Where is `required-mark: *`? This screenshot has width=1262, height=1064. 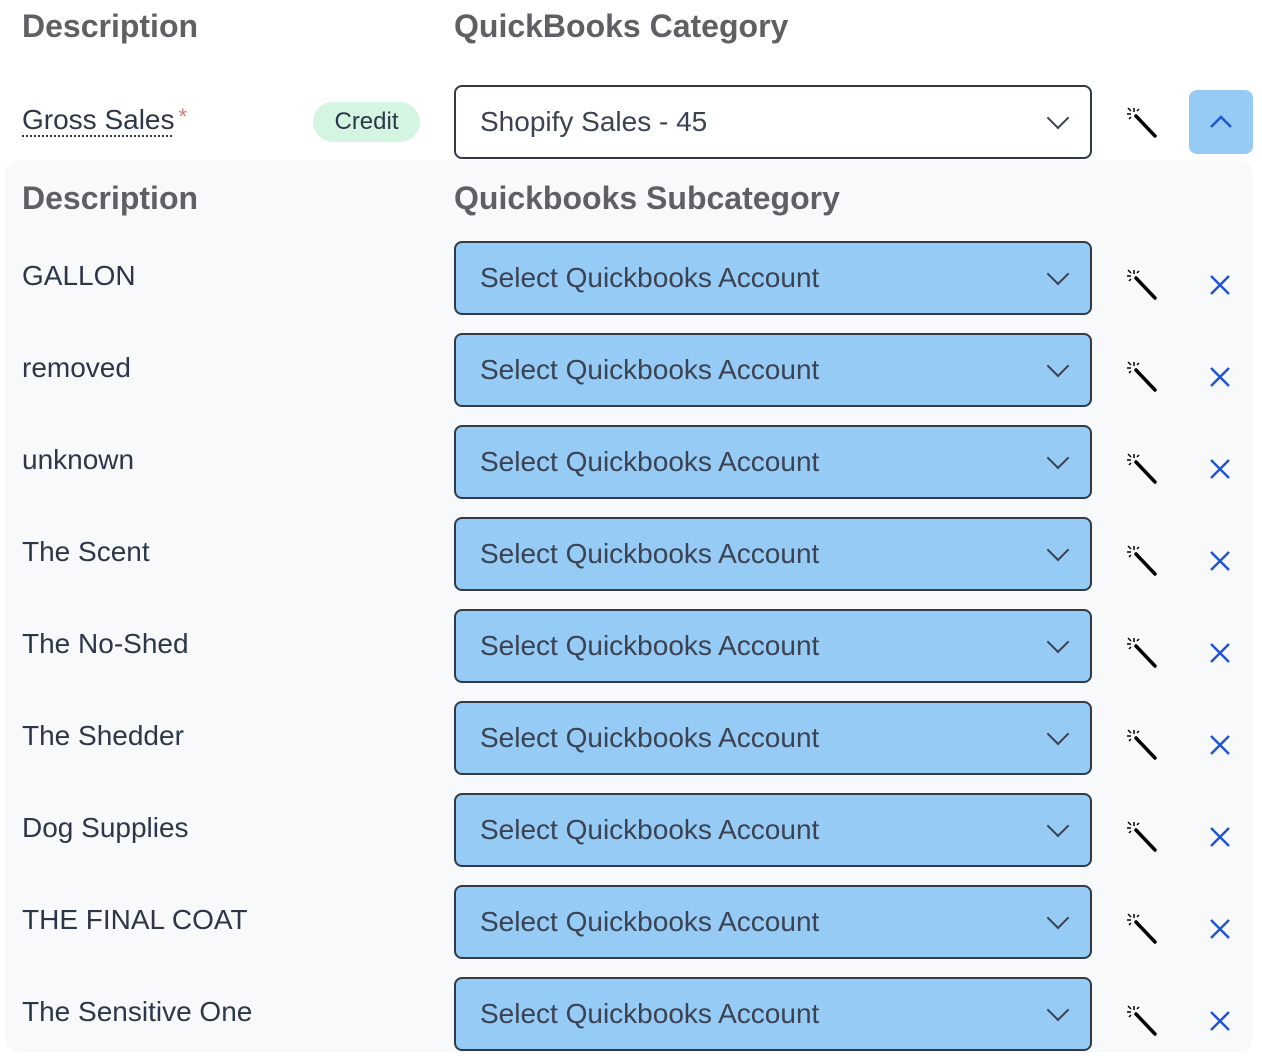 required-mark: * is located at coordinates (183, 116).